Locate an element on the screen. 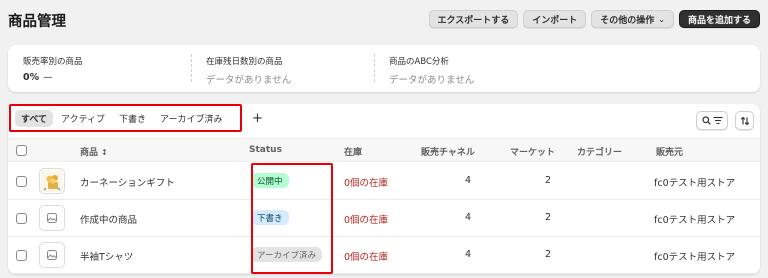  more-actions-button: その他の操作 ⌄ is located at coordinates (632, 19).